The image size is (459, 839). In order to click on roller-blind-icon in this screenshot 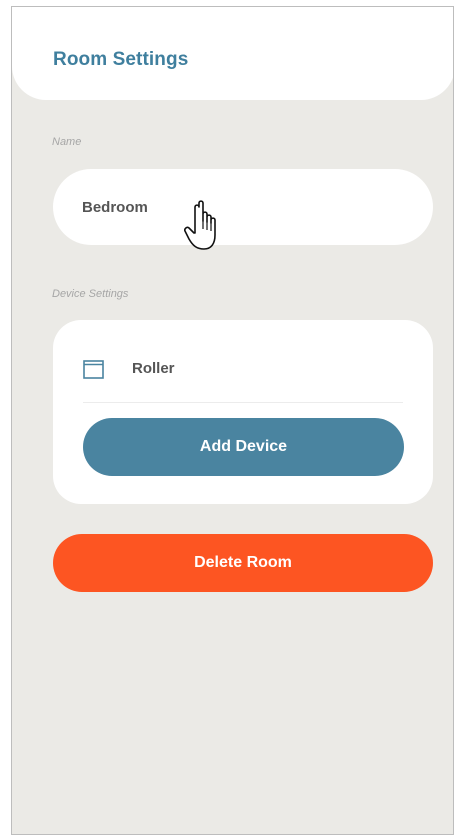, I will do `click(93, 369)`.